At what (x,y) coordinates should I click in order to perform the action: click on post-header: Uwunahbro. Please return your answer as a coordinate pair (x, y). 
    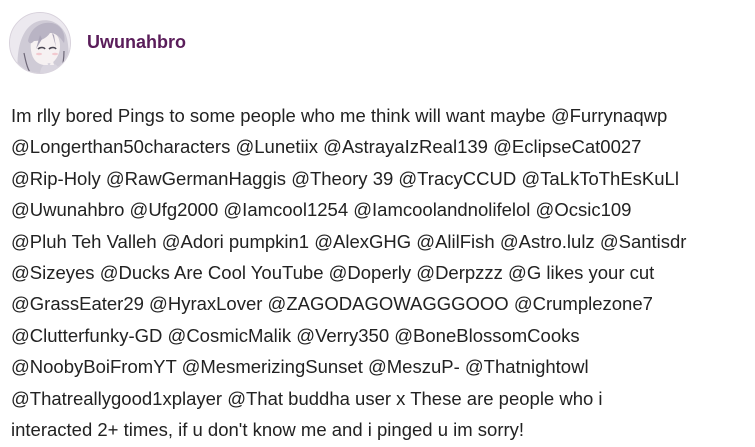
    Looking at the image, I should click on (97, 43).